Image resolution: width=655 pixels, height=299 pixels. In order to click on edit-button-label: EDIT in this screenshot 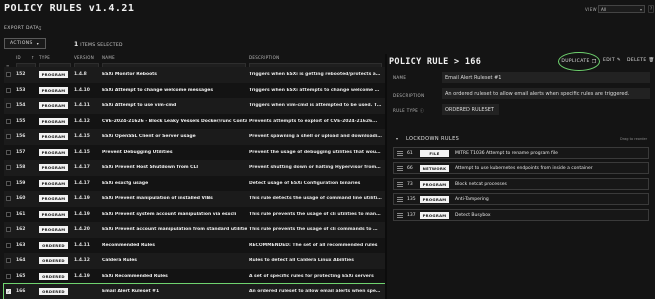, I will do `click(609, 60)`.